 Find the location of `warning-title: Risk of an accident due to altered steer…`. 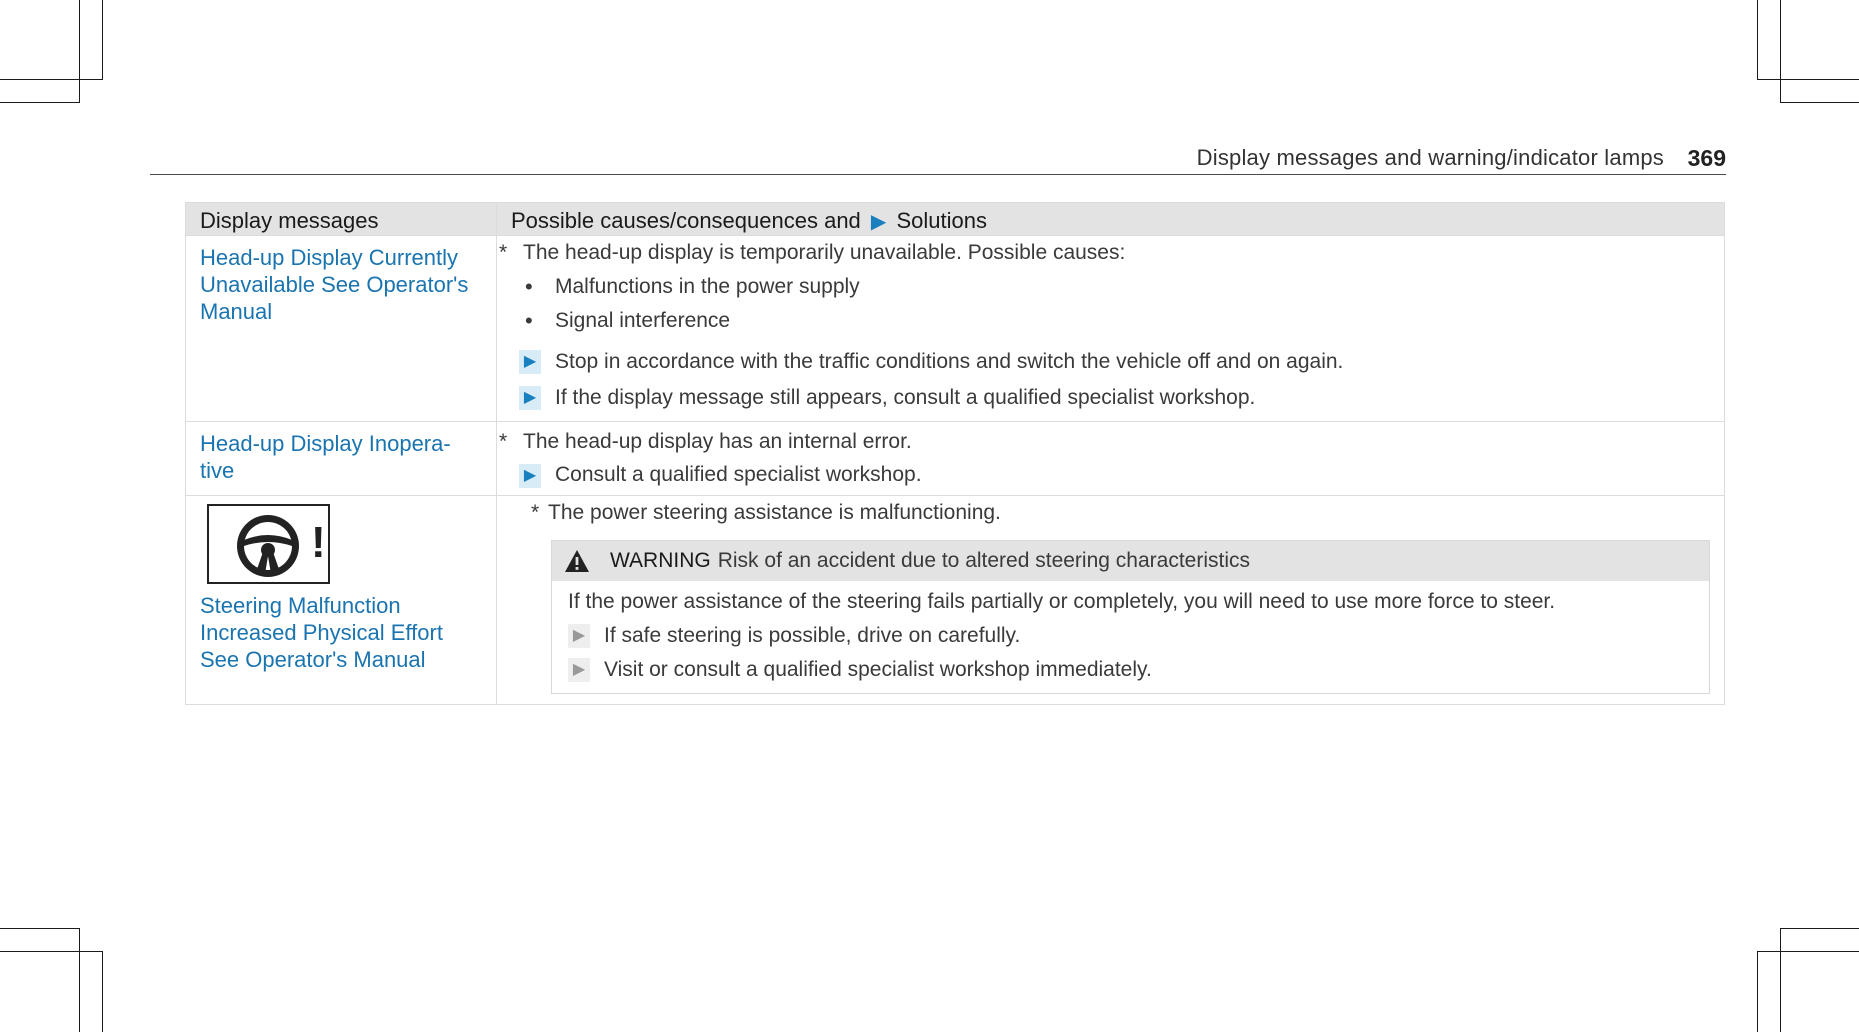

warning-title: Risk of an accident due to altered steer… is located at coordinates (983, 560).